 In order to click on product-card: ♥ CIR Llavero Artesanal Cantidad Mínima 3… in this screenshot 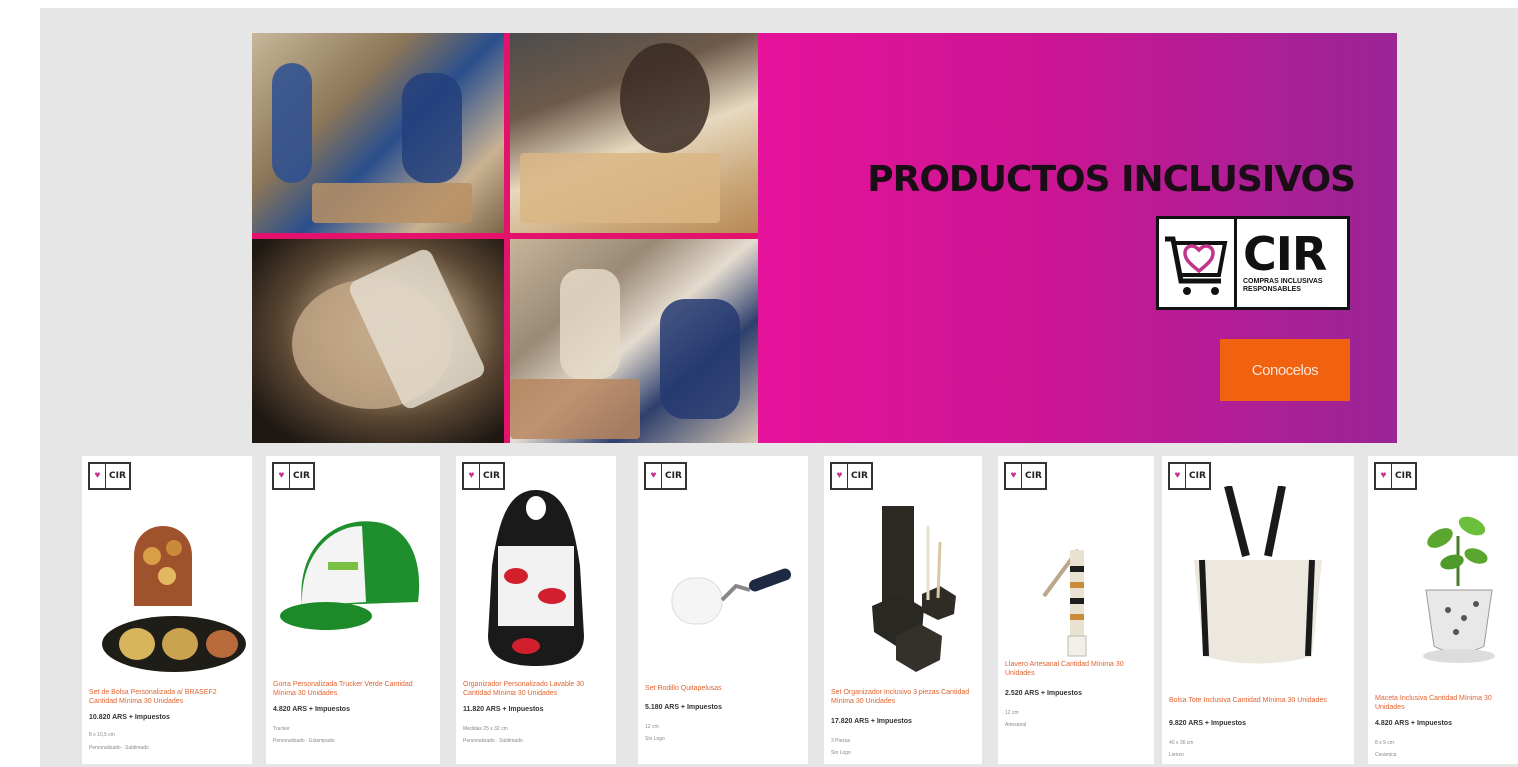, I will do `click(1076, 610)`.